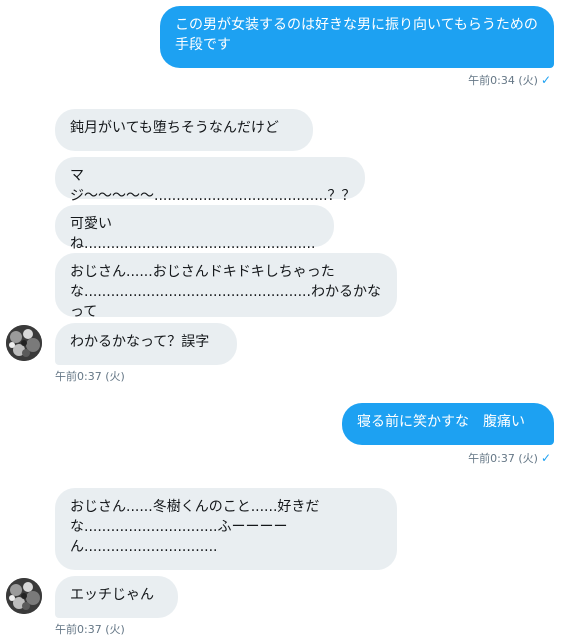 The height and width of the screenshot is (641, 563). What do you see at coordinates (116, 597) in the screenshot?
I see `received-message: エッチじゃん` at bounding box center [116, 597].